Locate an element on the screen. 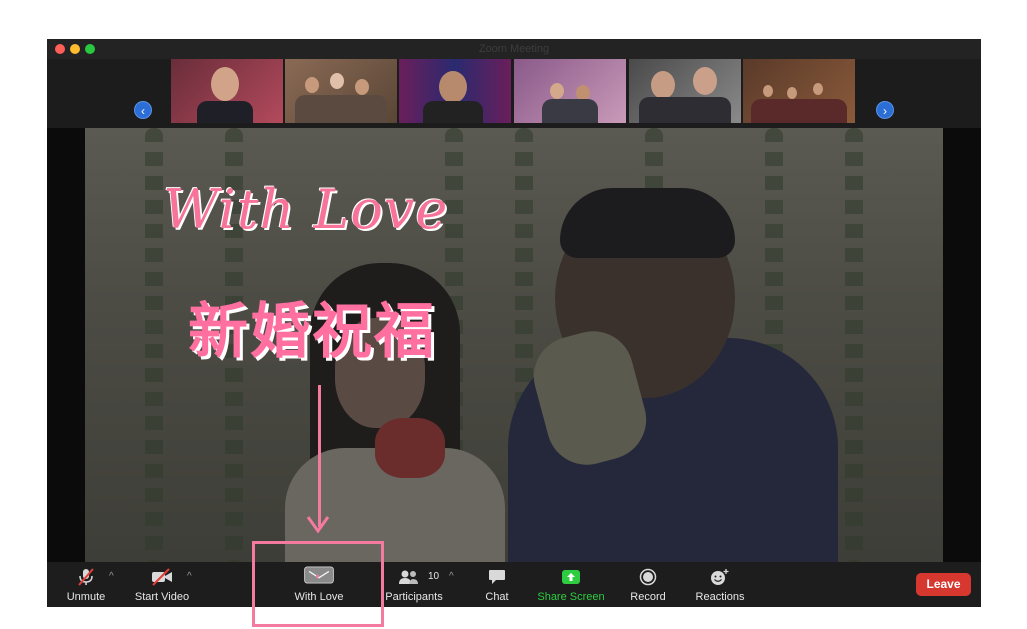 The width and height of the screenshot is (1027, 629). chat-bubble-icon is located at coordinates (497, 577).